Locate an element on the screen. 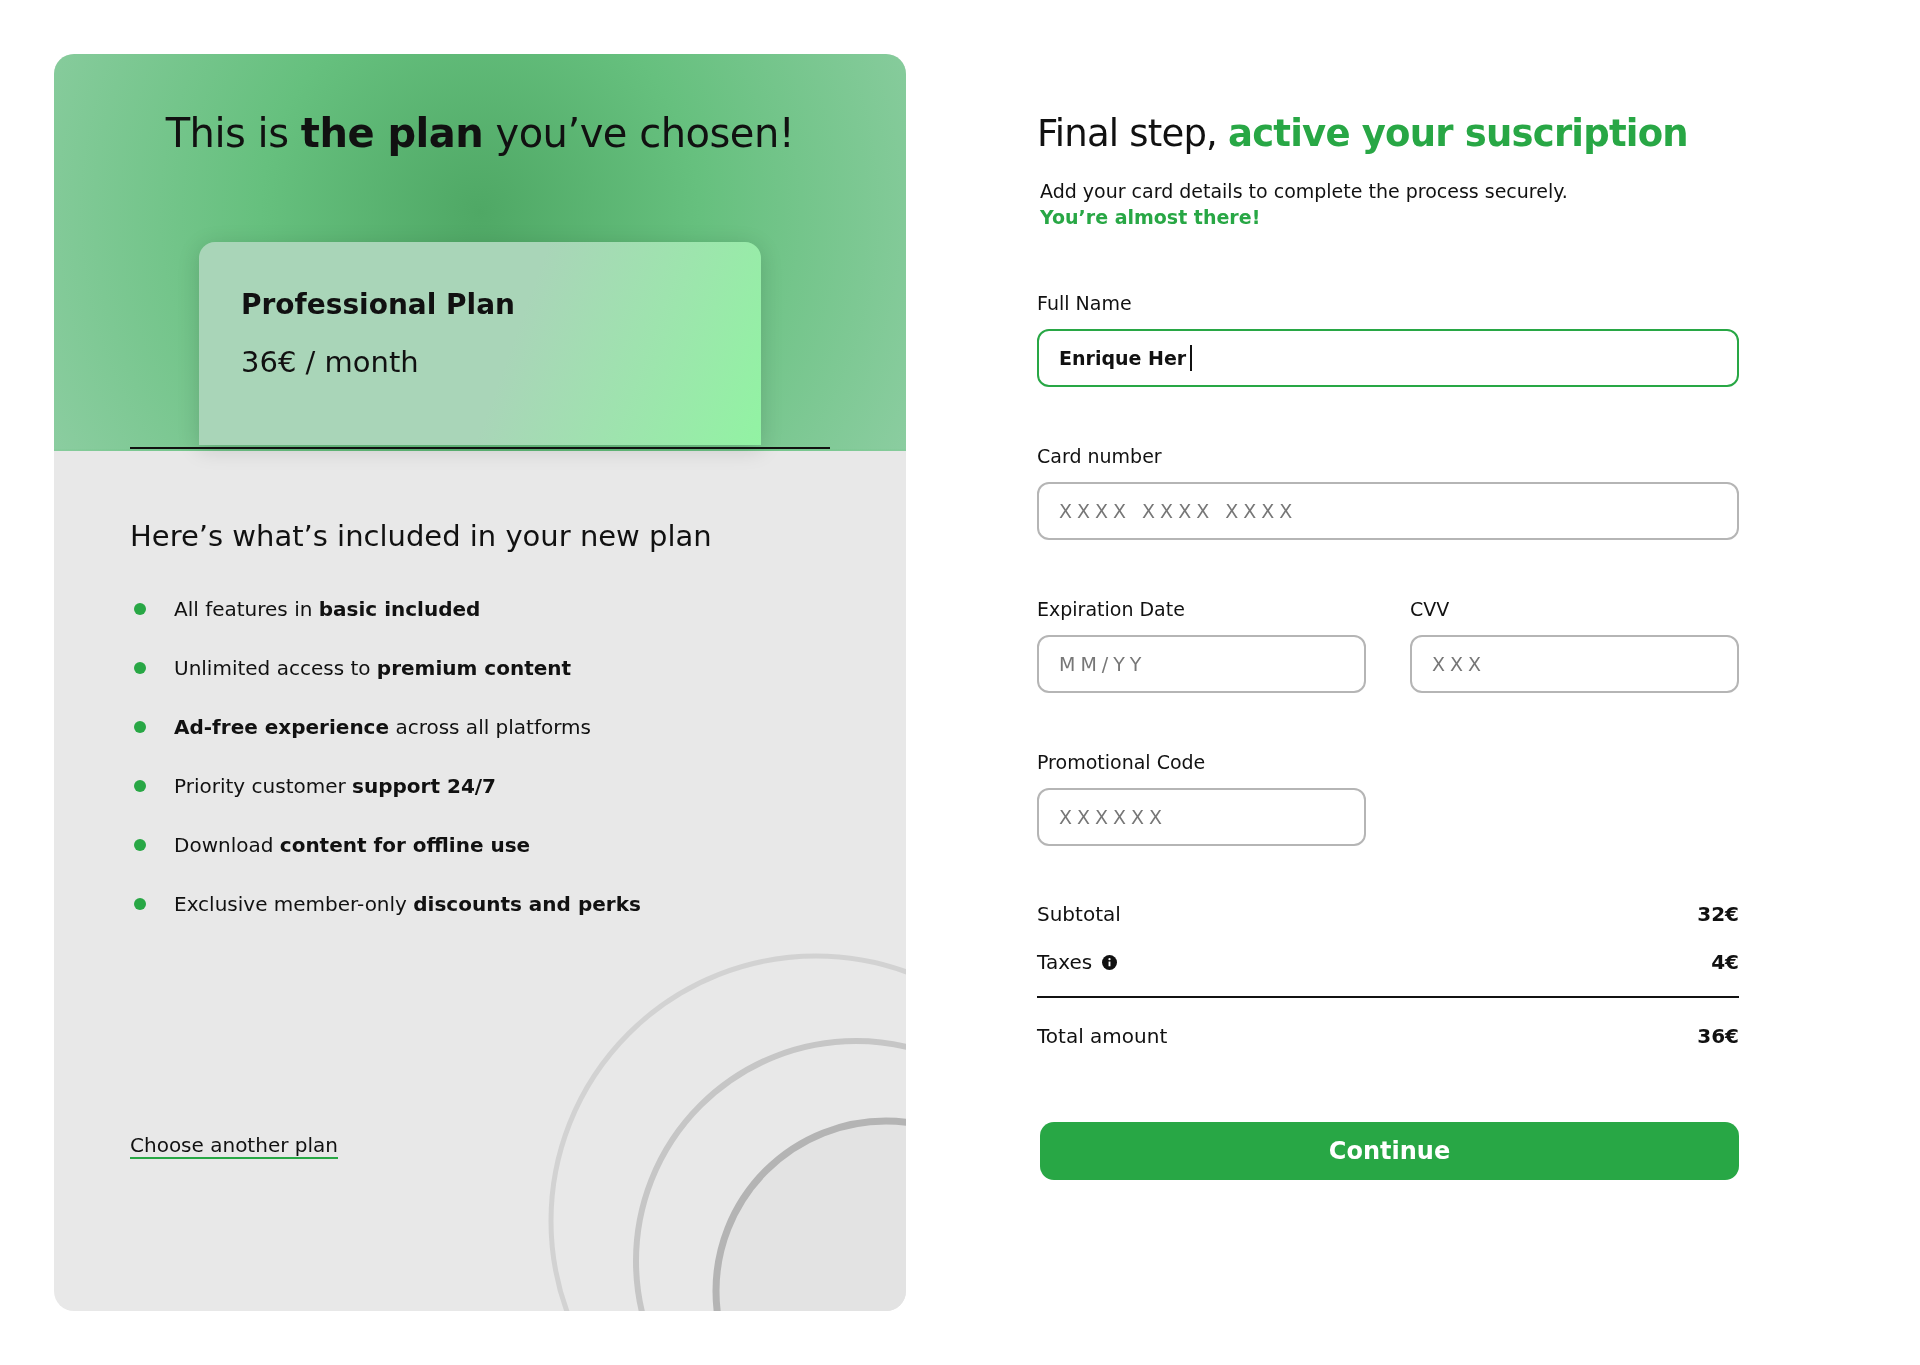  summary-label: Subtotal is located at coordinates (1079, 914).